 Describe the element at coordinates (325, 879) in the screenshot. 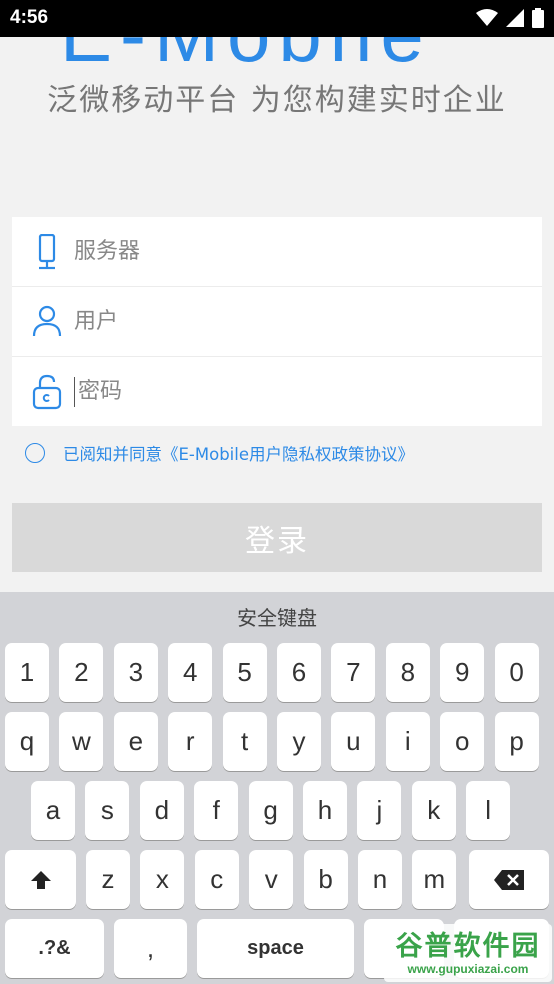

I see `key-b: b` at that location.